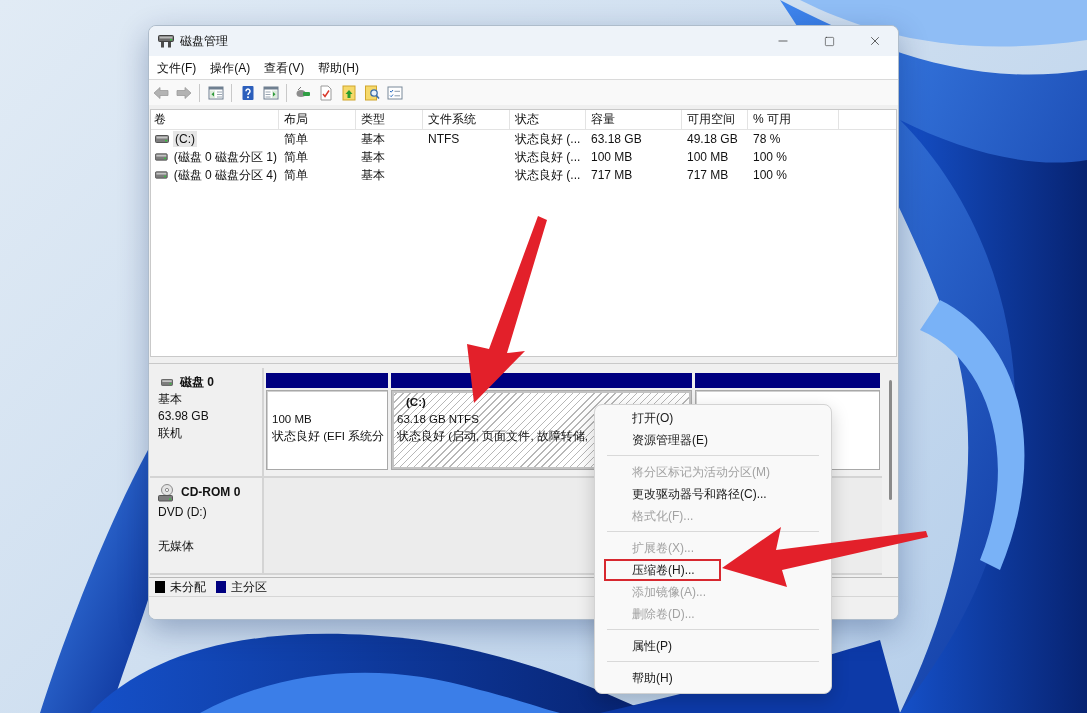 The image size is (1087, 713). Describe the element at coordinates (415, 402) in the screenshot. I see `partition-label: (C:)` at that location.